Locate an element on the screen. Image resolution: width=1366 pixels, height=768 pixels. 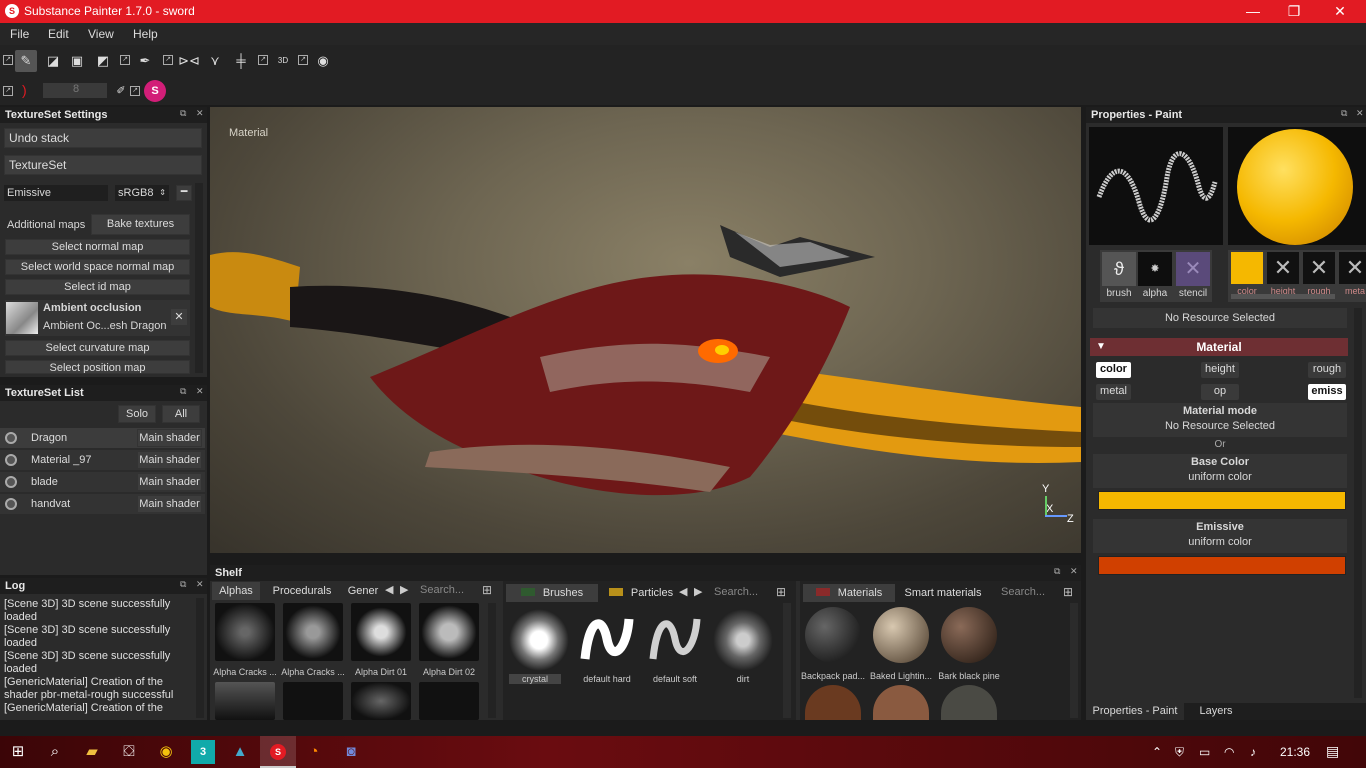
all-button: All is located at coordinates (181, 414).